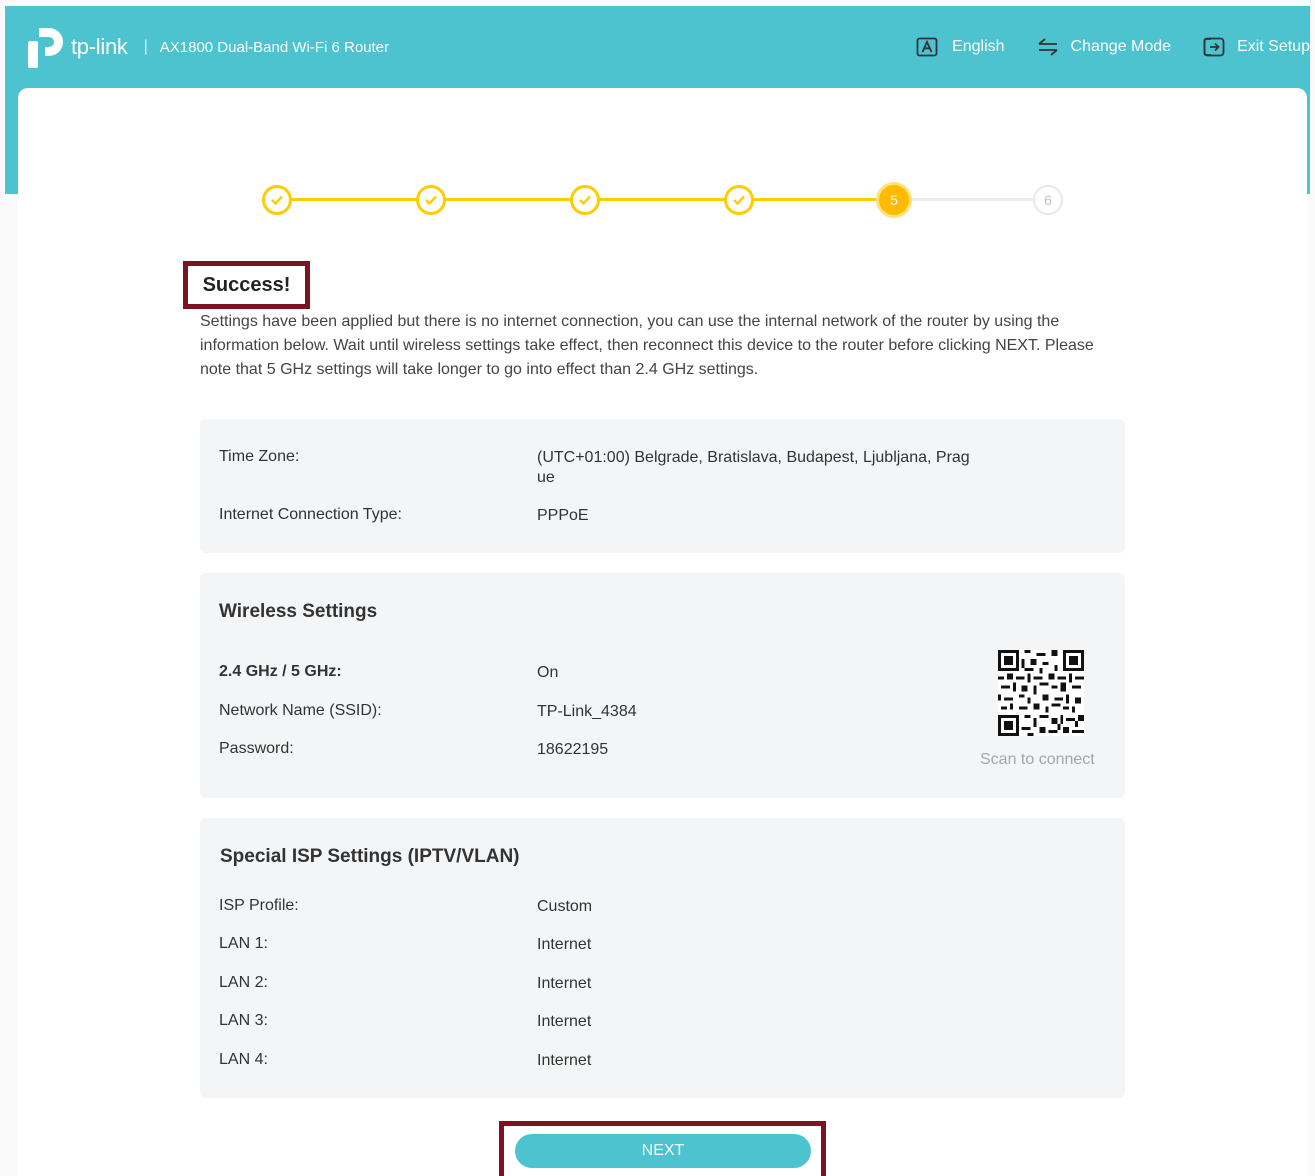 The height and width of the screenshot is (1176, 1315). What do you see at coordinates (663, 1151) in the screenshot?
I see `next-button: NEXT` at bounding box center [663, 1151].